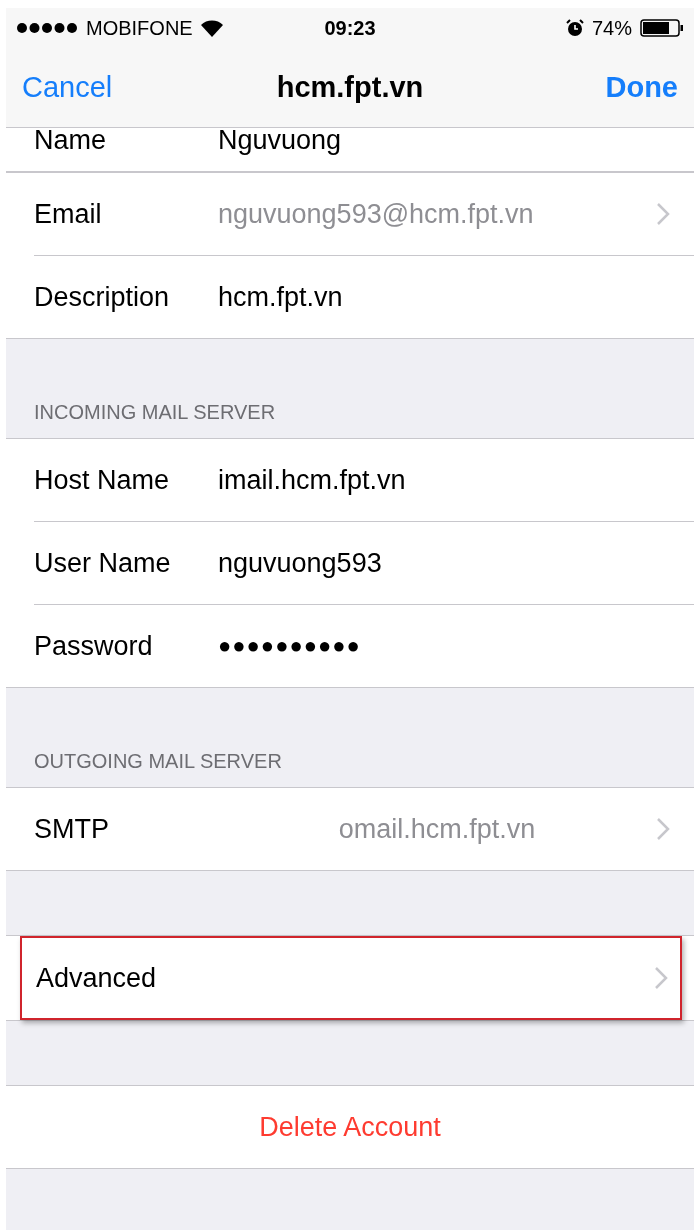 This screenshot has width=694, height=1230. What do you see at coordinates (574, 28) in the screenshot?
I see `alarm-clock-icon` at bounding box center [574, 28].